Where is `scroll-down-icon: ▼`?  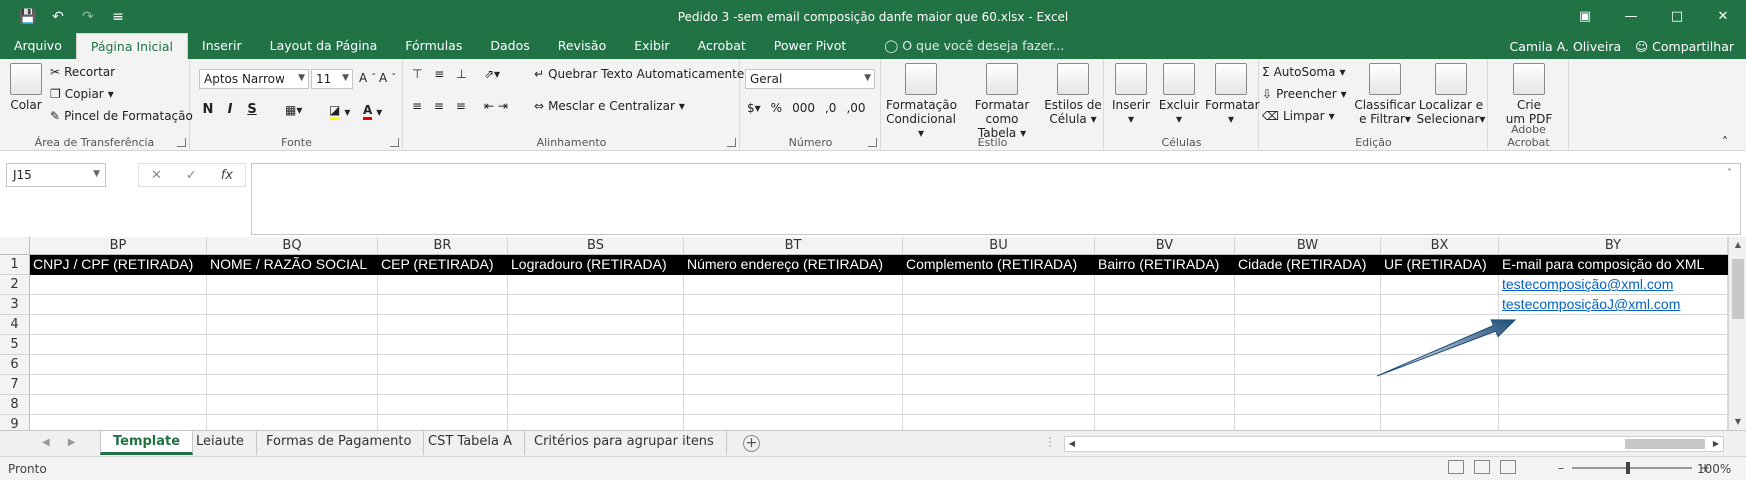
scroll-down-icon: ▼ is located at coordinates (1737, 422).